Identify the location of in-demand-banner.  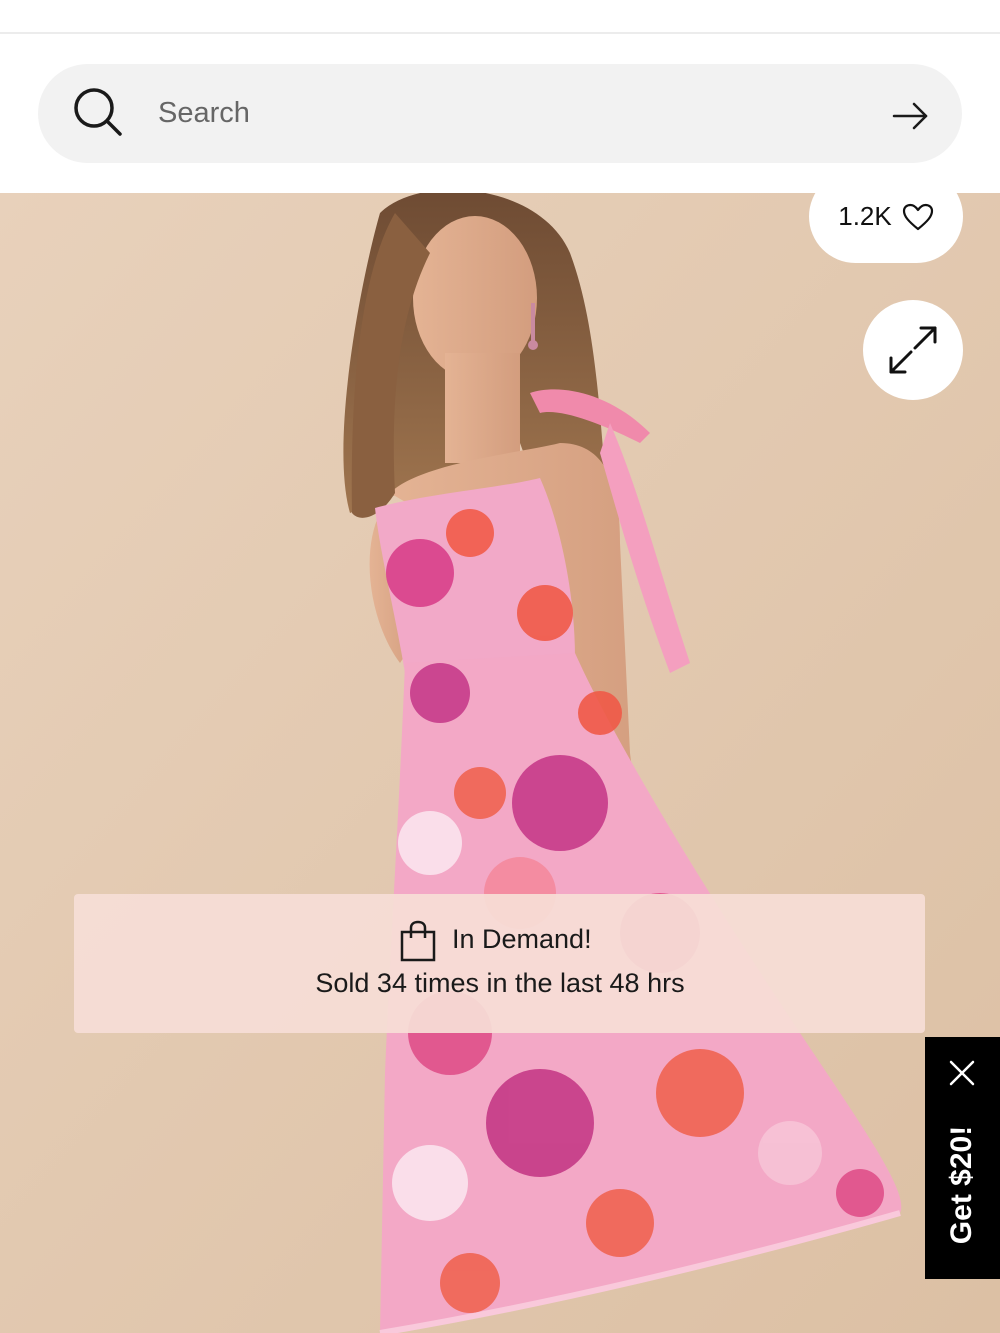
(499, 963).